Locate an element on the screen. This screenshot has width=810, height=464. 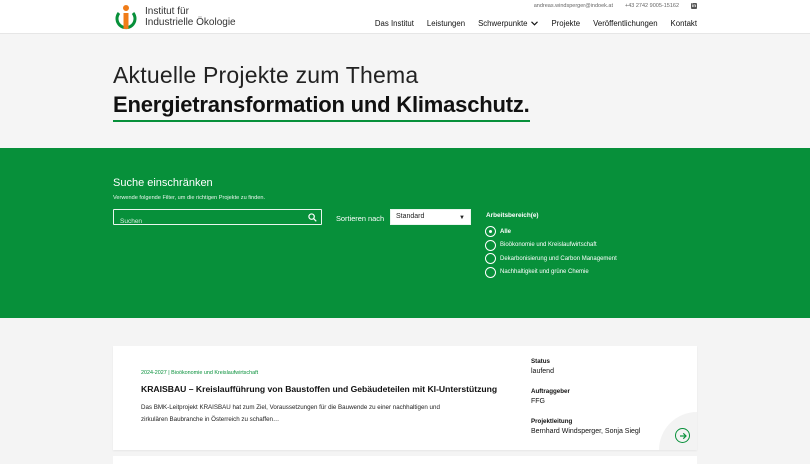
radio-label: Alle is located at coordinates (506, 231).